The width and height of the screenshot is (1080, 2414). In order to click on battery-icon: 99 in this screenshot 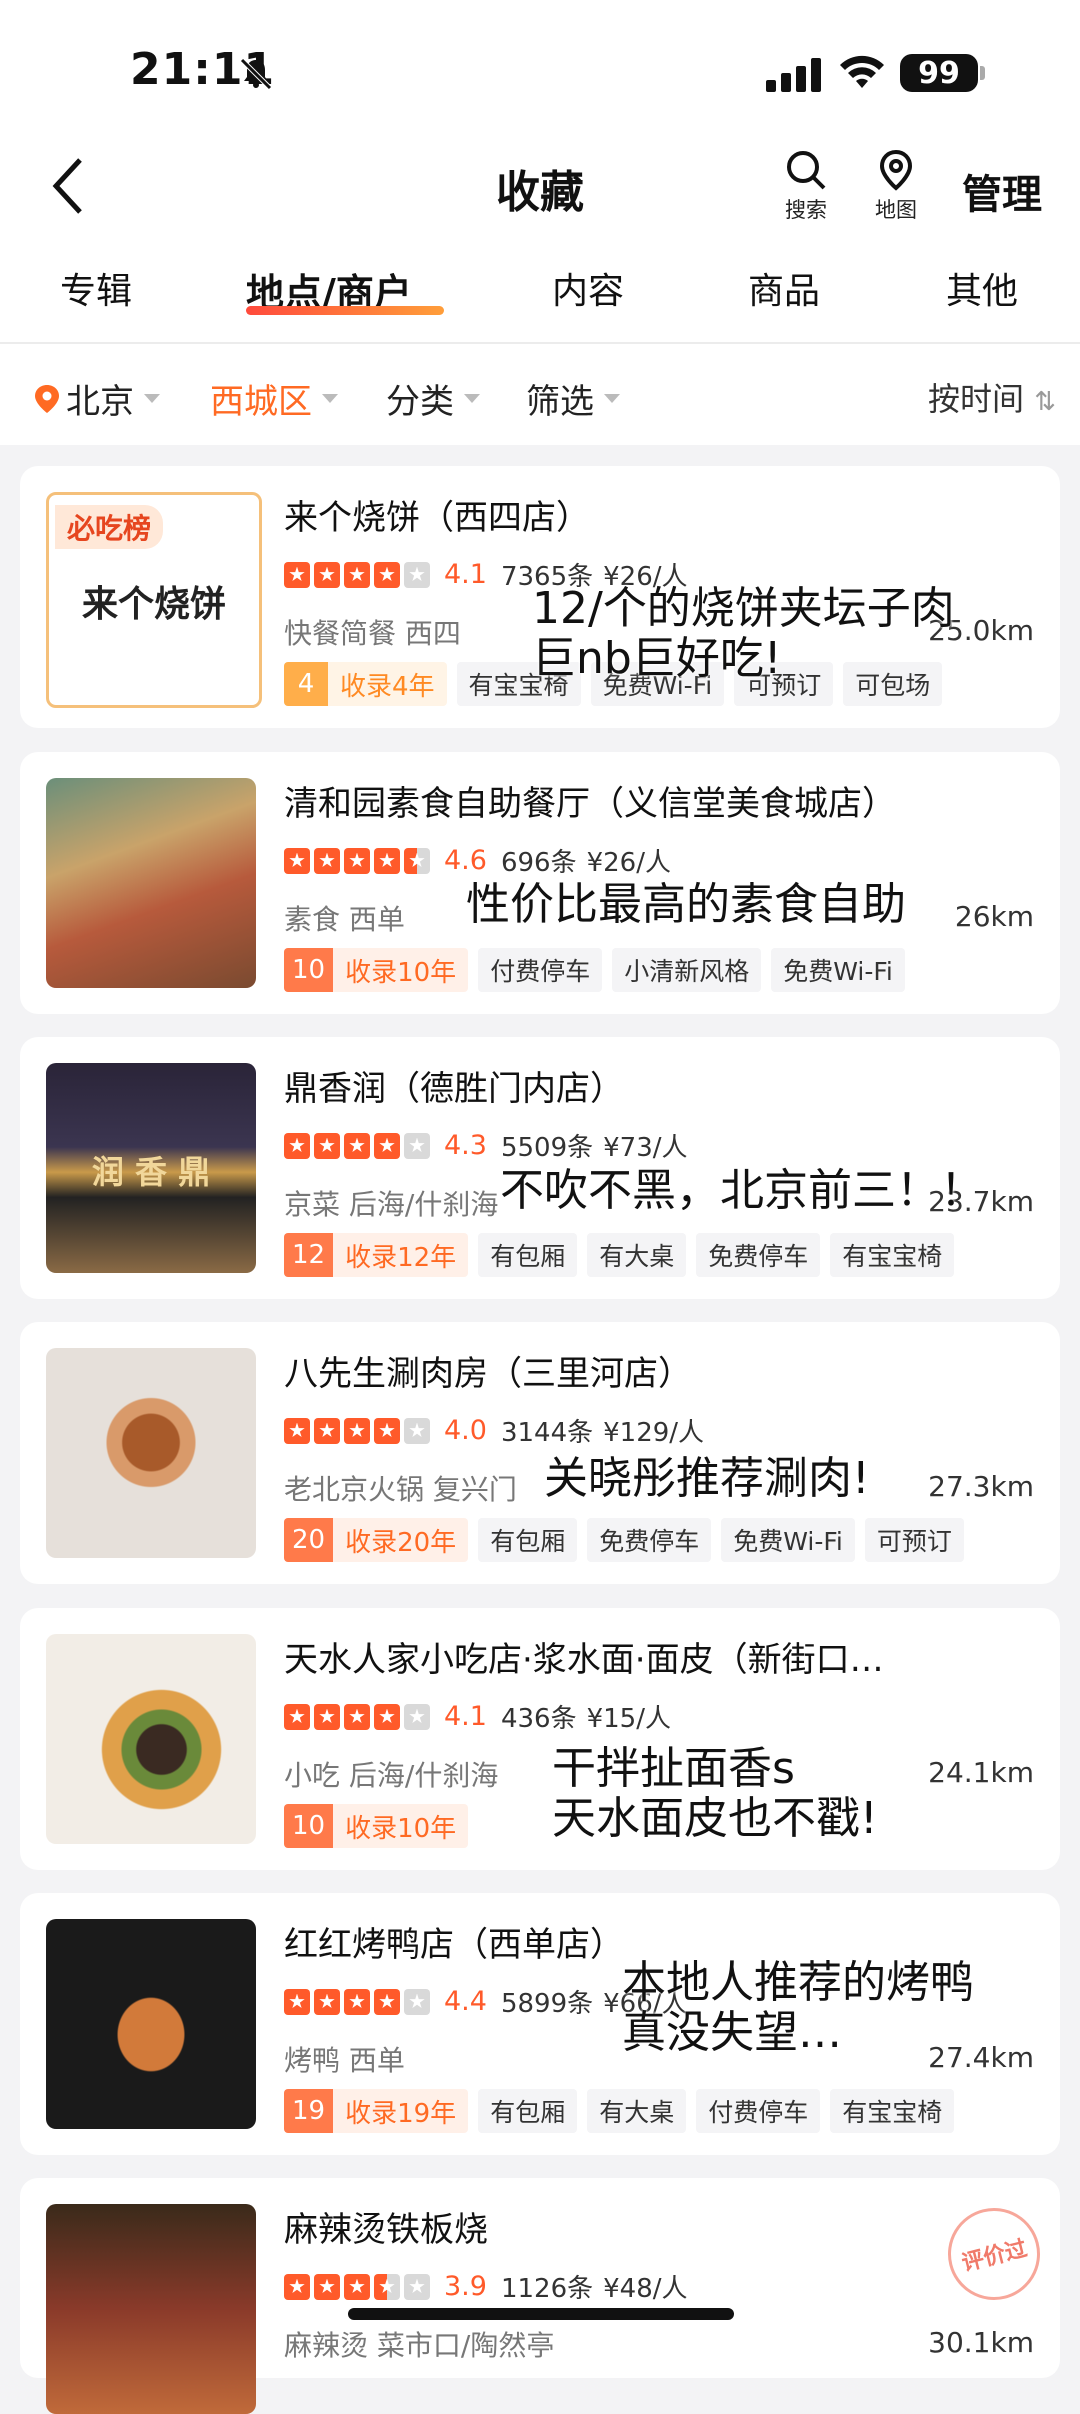, I will do `click(939, 73)`.